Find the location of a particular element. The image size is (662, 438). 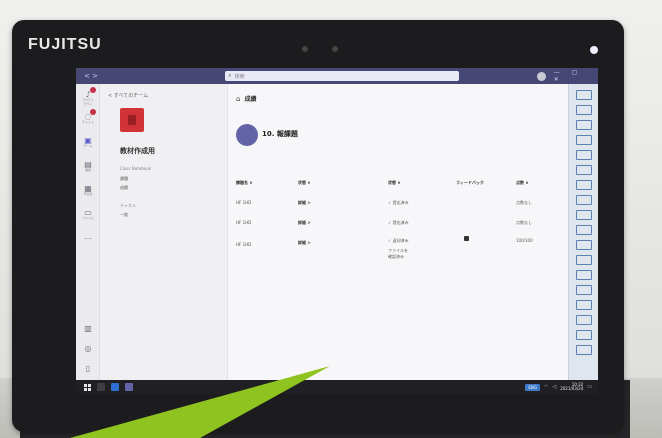

column-header-score: 点数 ∨ is located at coordinates (522, 183).